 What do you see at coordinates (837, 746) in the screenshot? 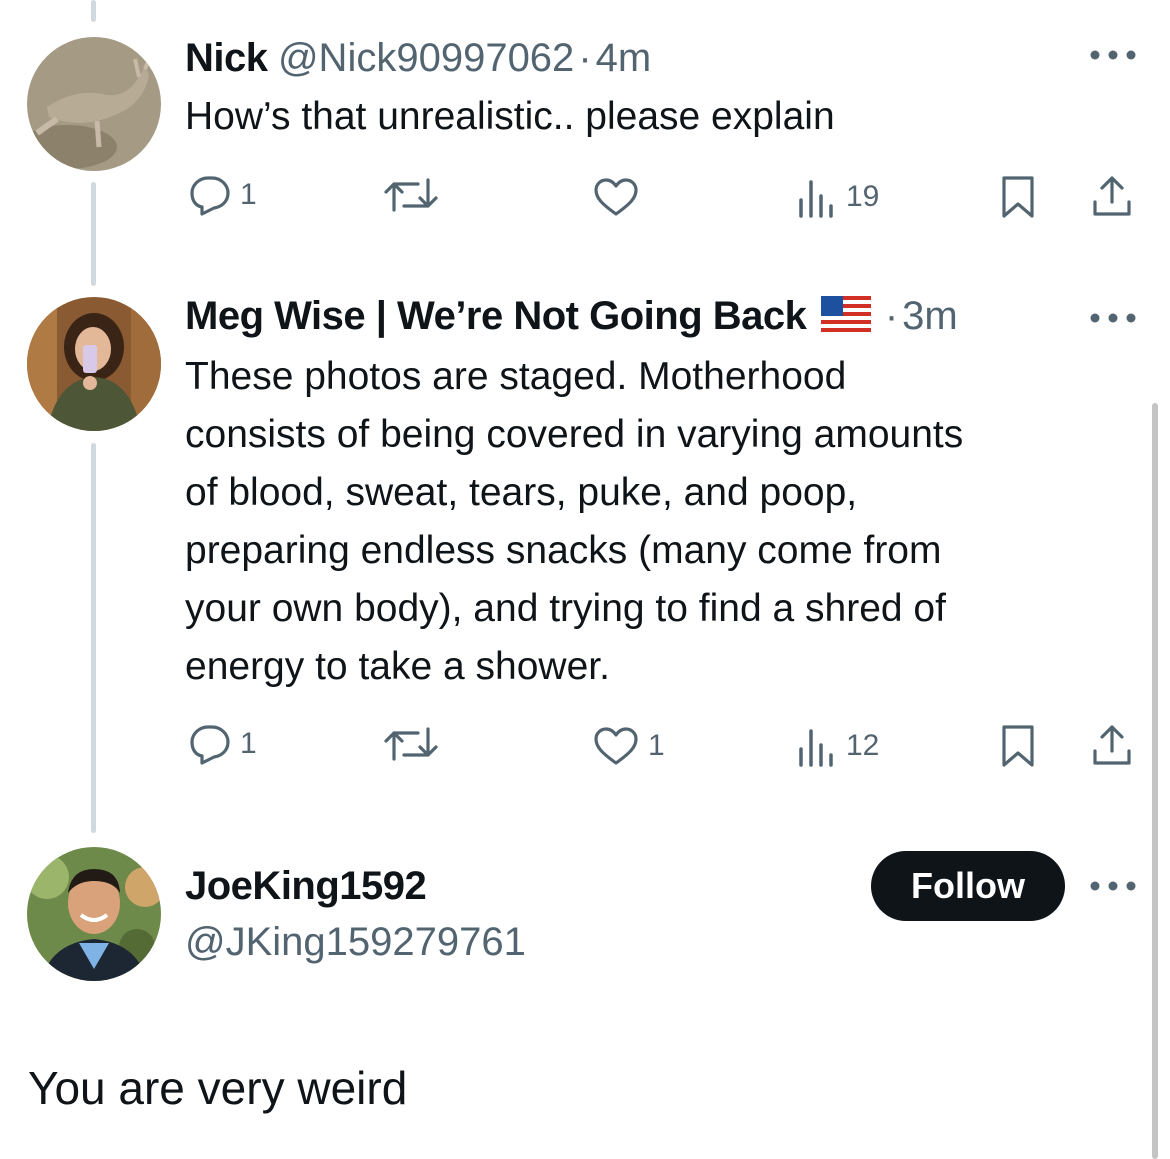
I see `views-button: 12` at bounding box center [837, 746].